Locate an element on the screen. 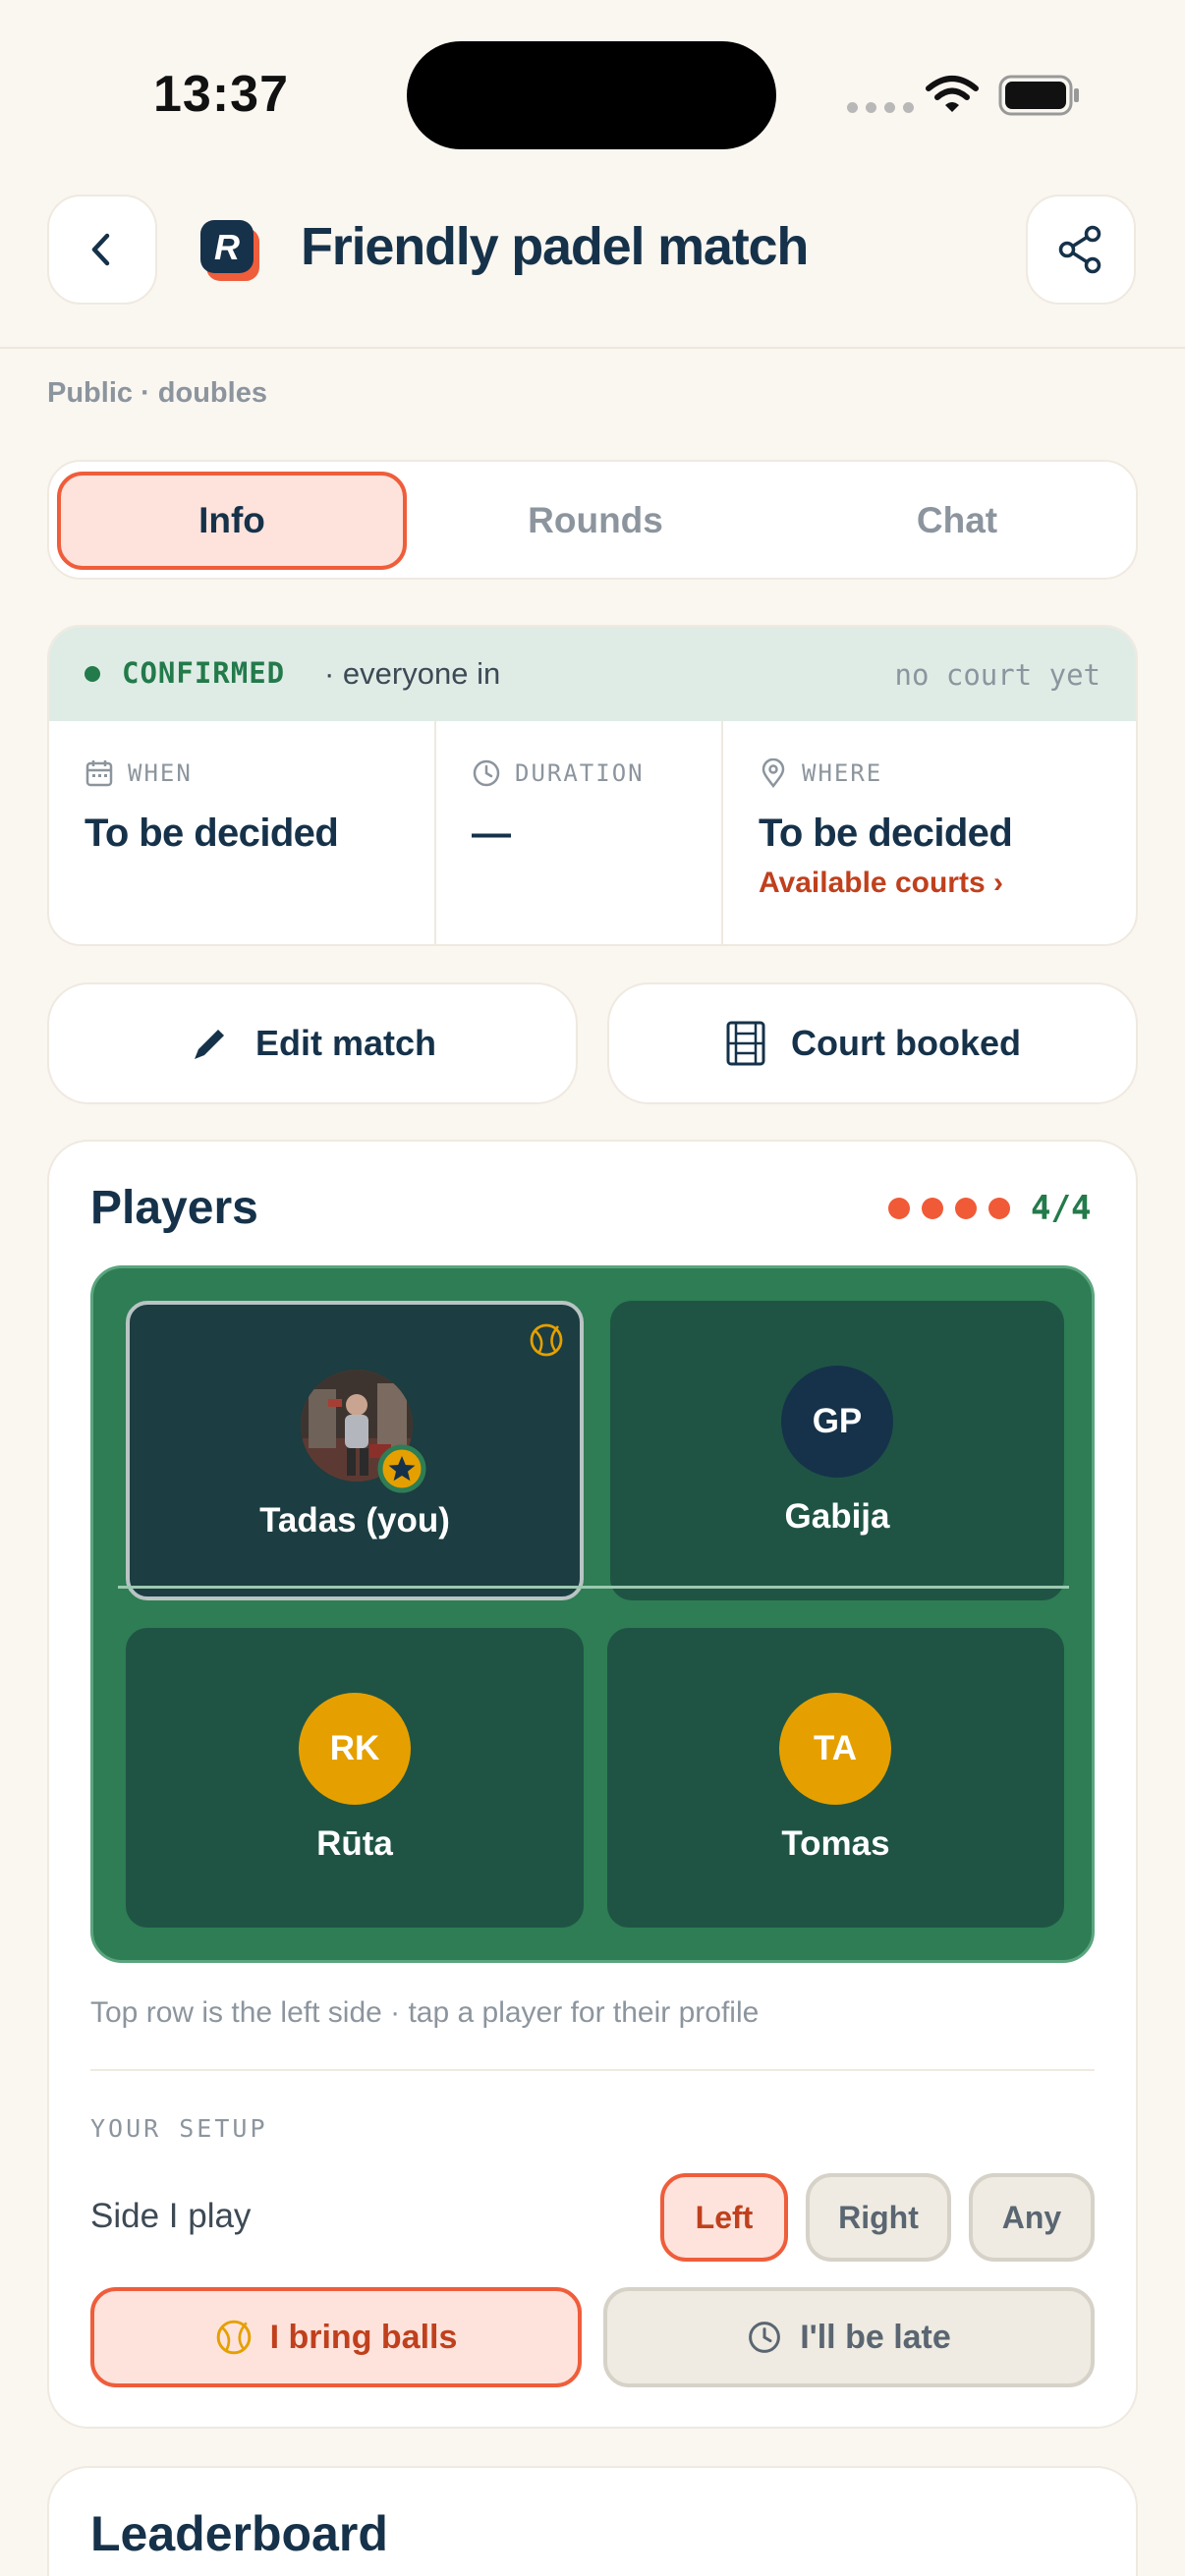 The width and height of the screenshot is (1185, 2576). tab-bar: Info Rounds Chat is located at coordinates (592, 520).